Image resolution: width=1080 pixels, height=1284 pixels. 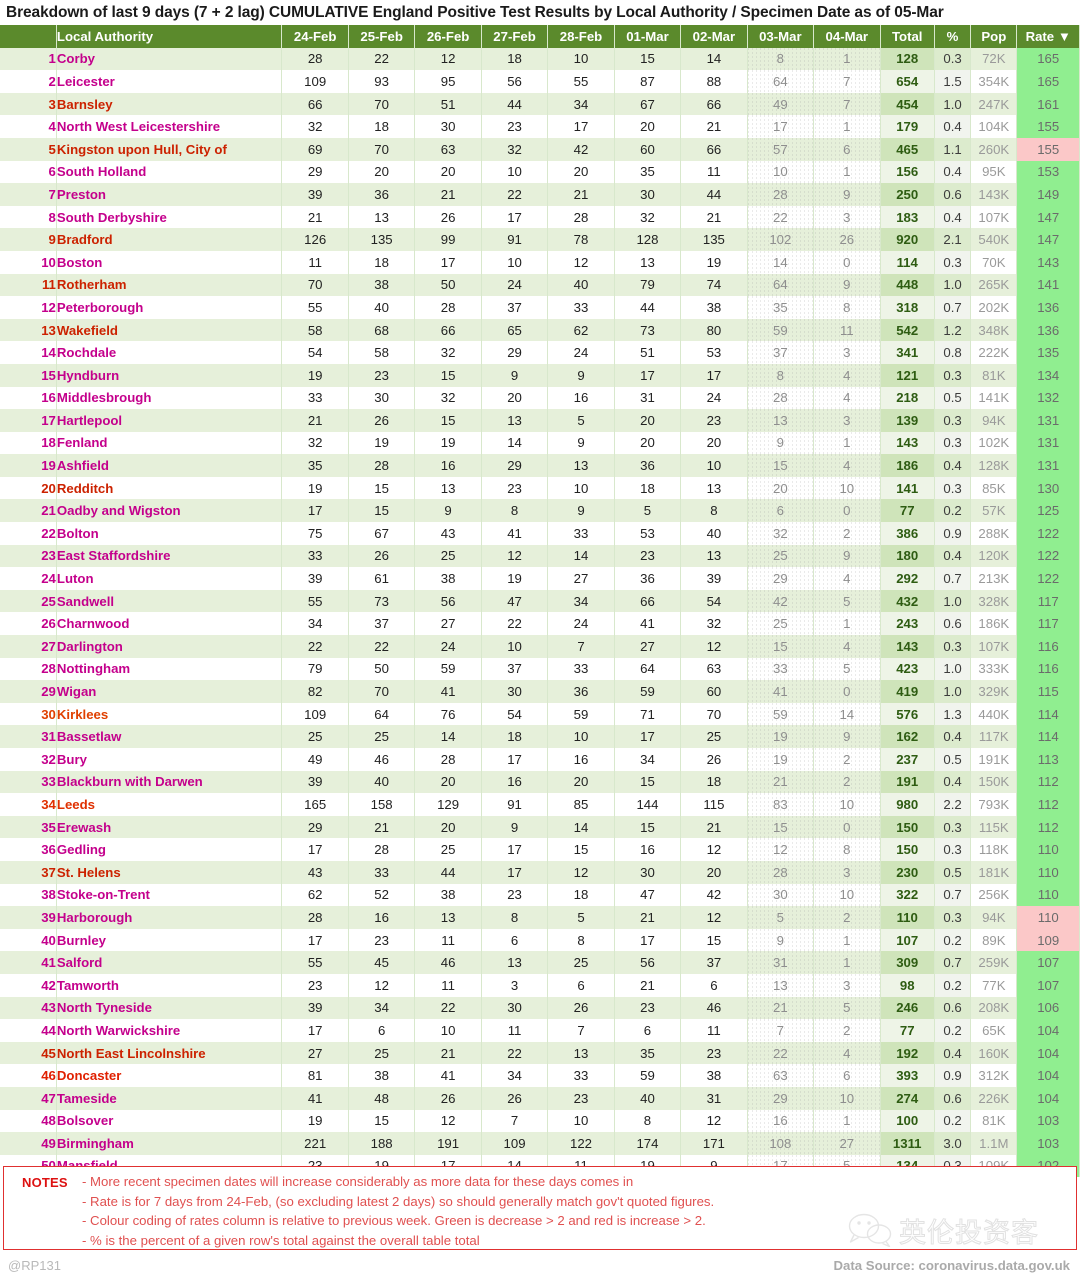 What do you see at coordinates (994, 36) in the screenshot?
I see `column-header-pop: Pop` at bounding box center [994, 36].